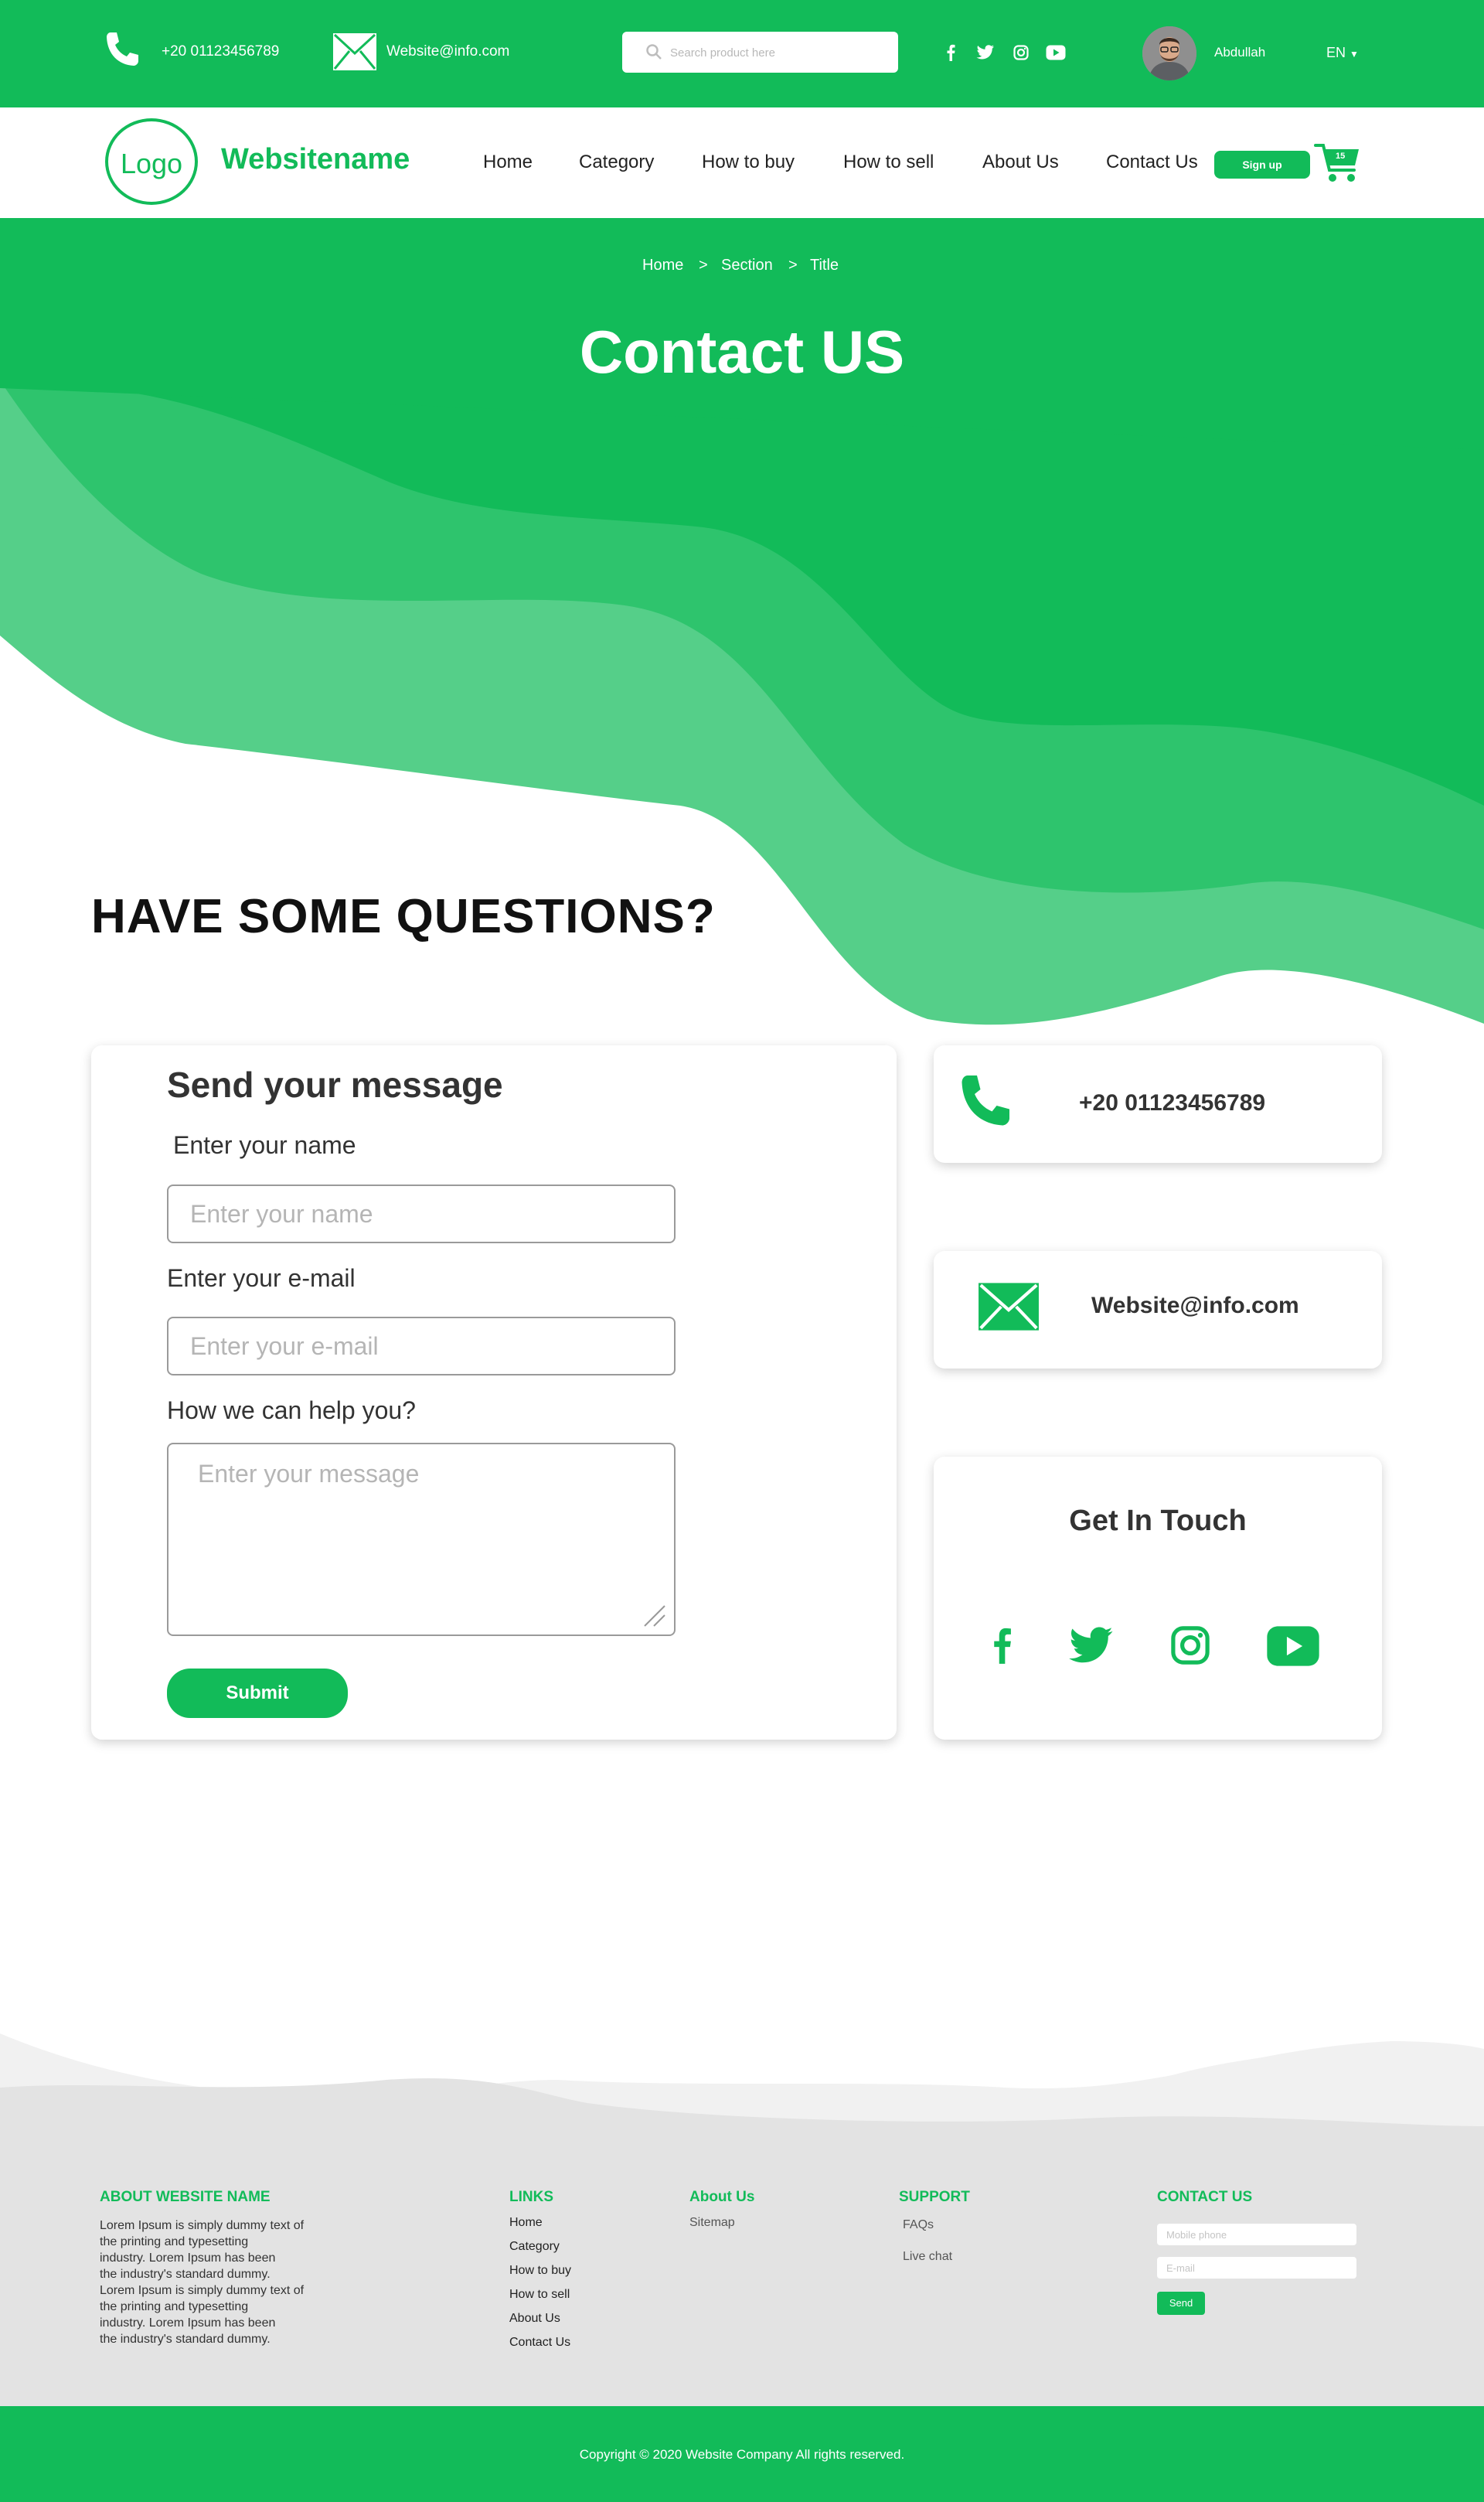 This screenshot has height=2502, width=1484. Describe the element at coordinates (722, 2197) in the screenshot. I see `footer-aboutus-title: About Us` at that location.